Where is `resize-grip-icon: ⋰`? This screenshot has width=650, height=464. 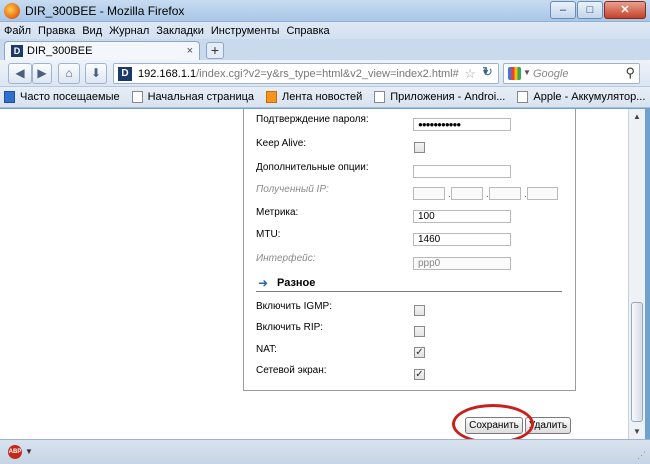 resize-grip-icon: ⋰ is located at coordinates (641, 455).